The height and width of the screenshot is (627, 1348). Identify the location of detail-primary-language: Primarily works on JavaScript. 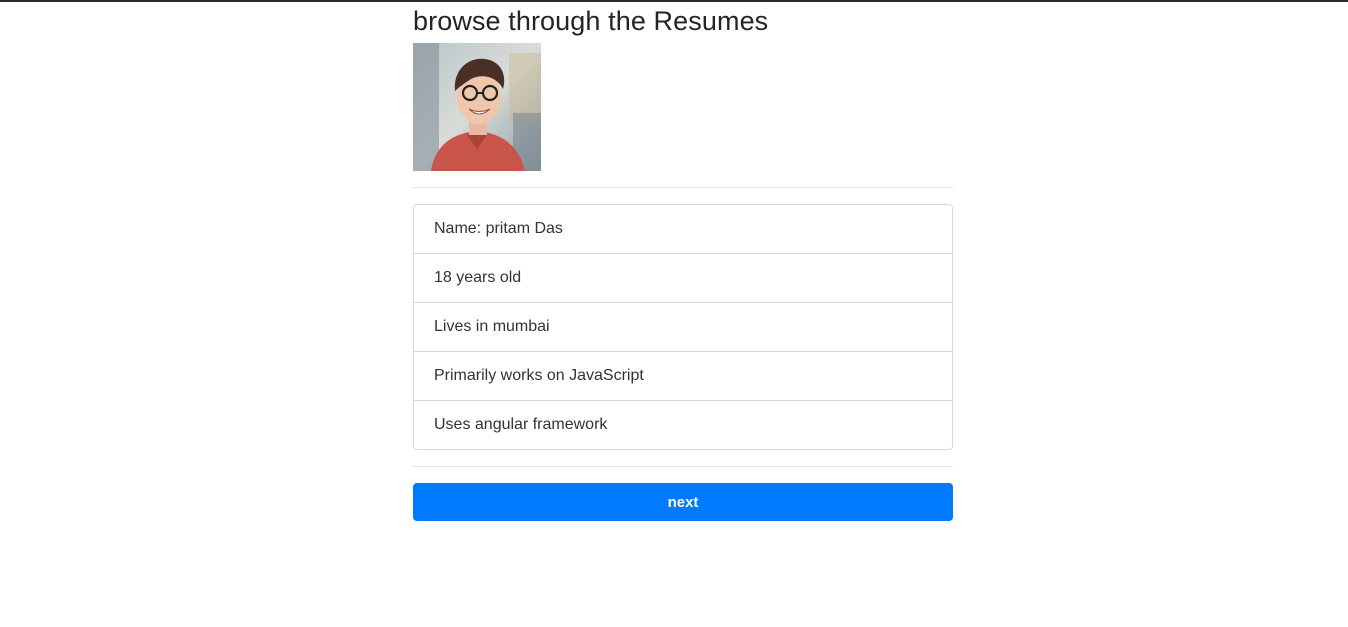
(683, 376).